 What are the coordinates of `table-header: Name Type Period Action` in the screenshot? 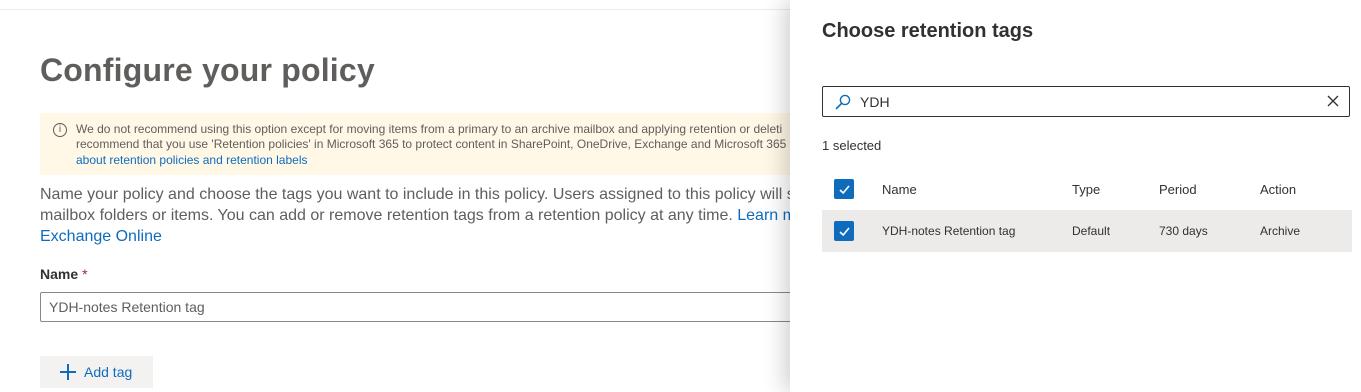 It's located at (1087, 189).